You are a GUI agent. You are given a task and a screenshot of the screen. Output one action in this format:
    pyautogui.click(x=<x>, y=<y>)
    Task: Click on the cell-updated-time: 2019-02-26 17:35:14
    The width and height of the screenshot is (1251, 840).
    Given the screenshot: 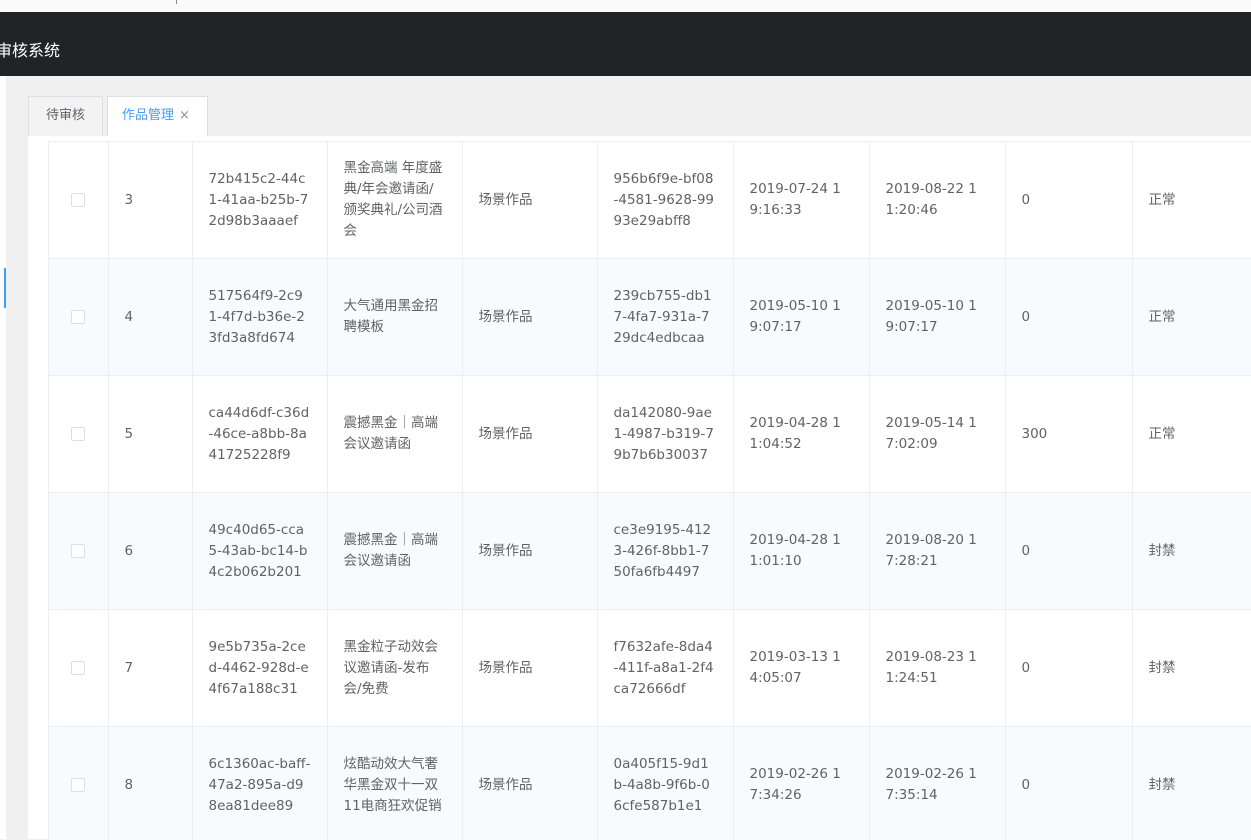 What is the action you would take?
    pyautogui.click(x=937, y=783)
    